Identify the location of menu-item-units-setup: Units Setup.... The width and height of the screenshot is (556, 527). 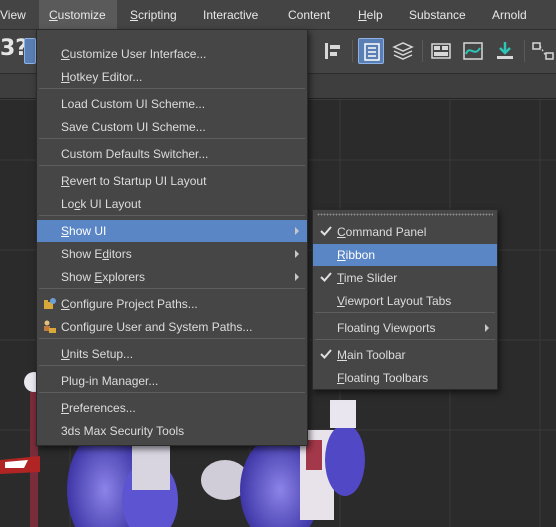
(172, 354).